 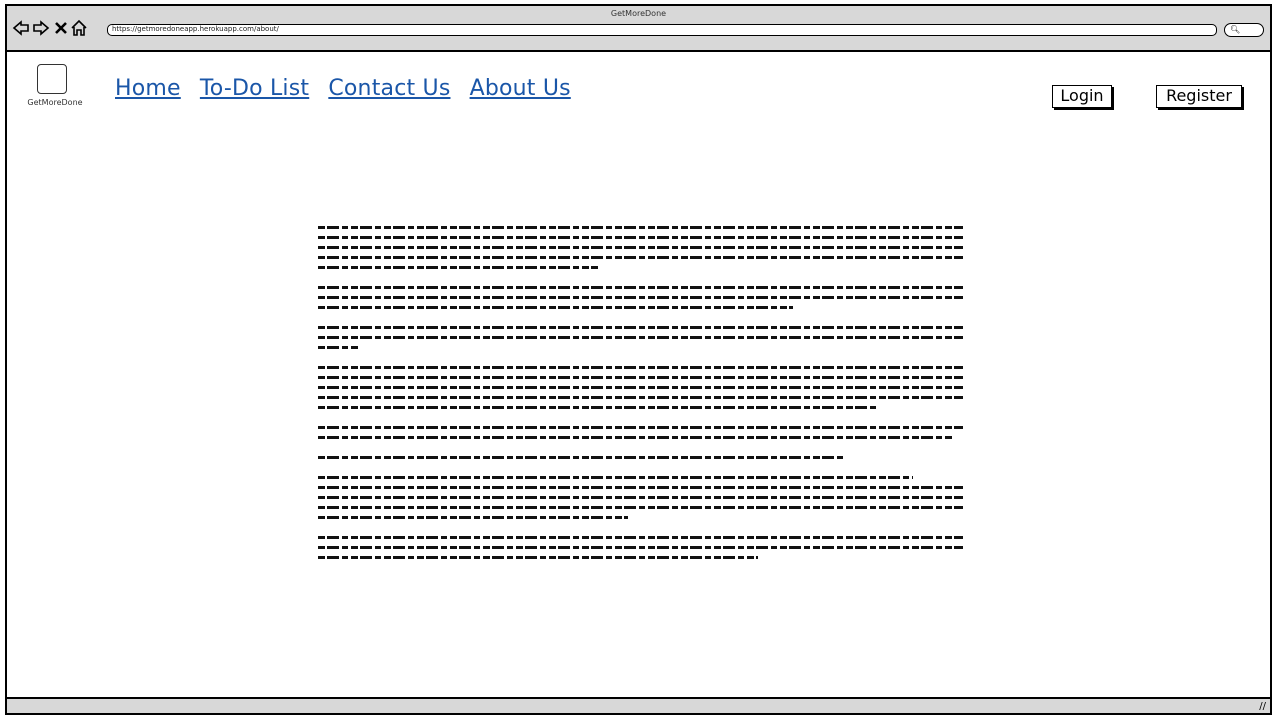 I want to click on register-button: Register, so click(x=1199, y=96).